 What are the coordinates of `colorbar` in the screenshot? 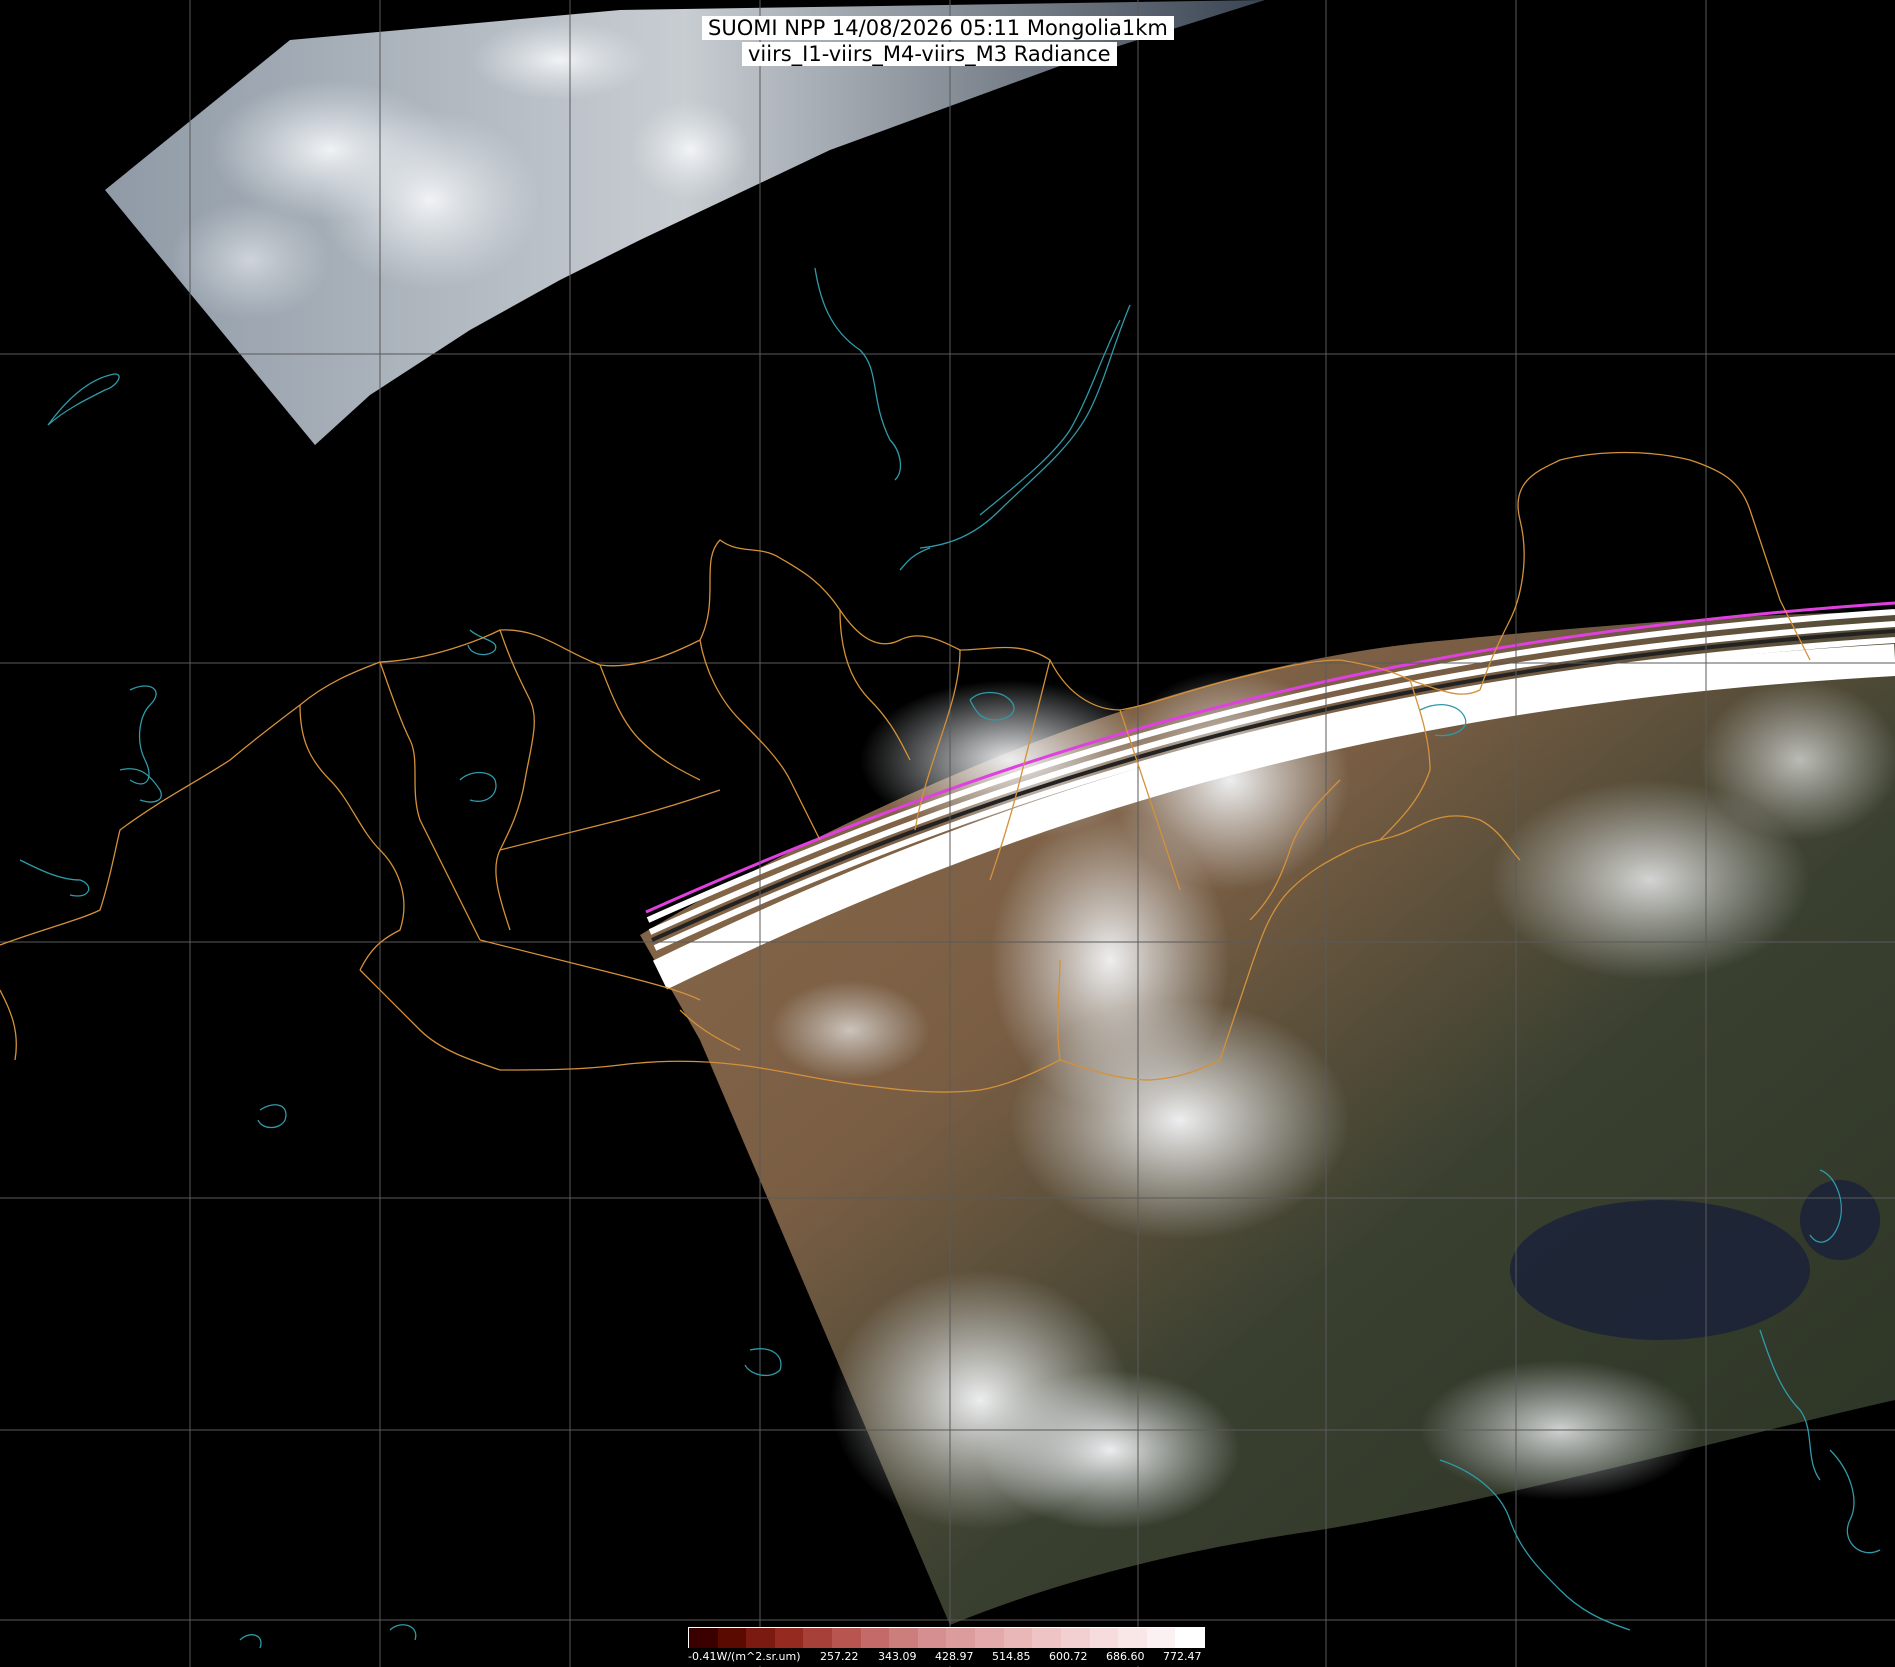 It's located at (946, 1638).